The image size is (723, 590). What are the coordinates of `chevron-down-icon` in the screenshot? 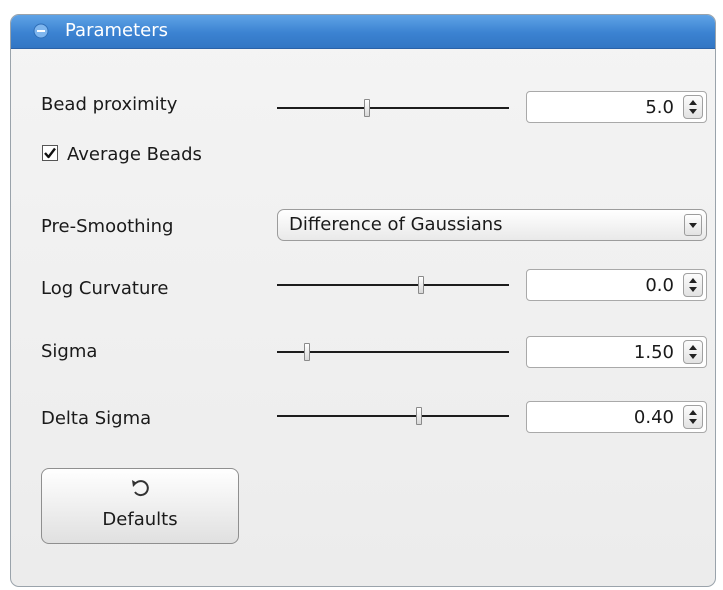 It's located at (693, 225).